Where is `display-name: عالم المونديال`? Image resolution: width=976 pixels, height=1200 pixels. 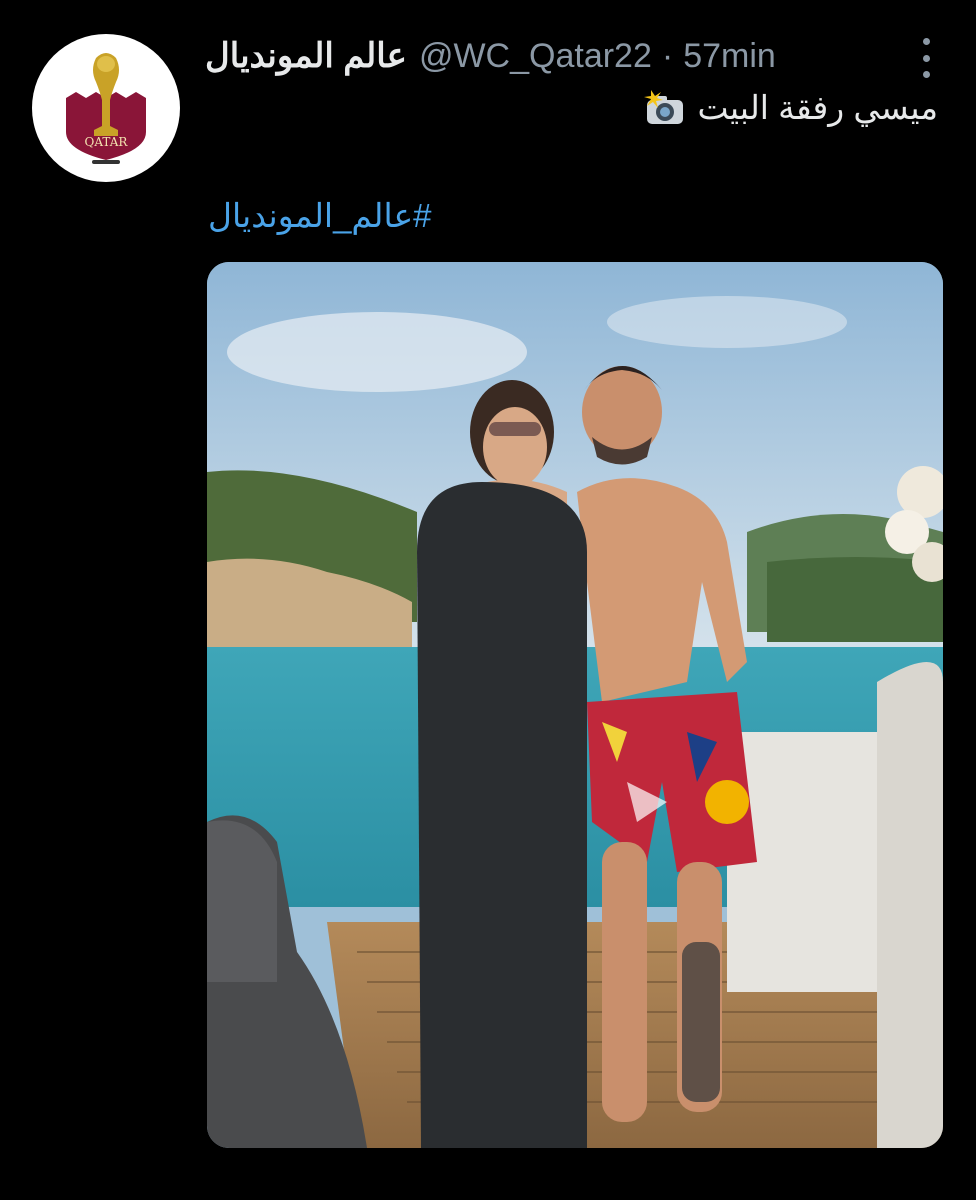
display-name: عالم المونديال is located at coordinates (306, 56).